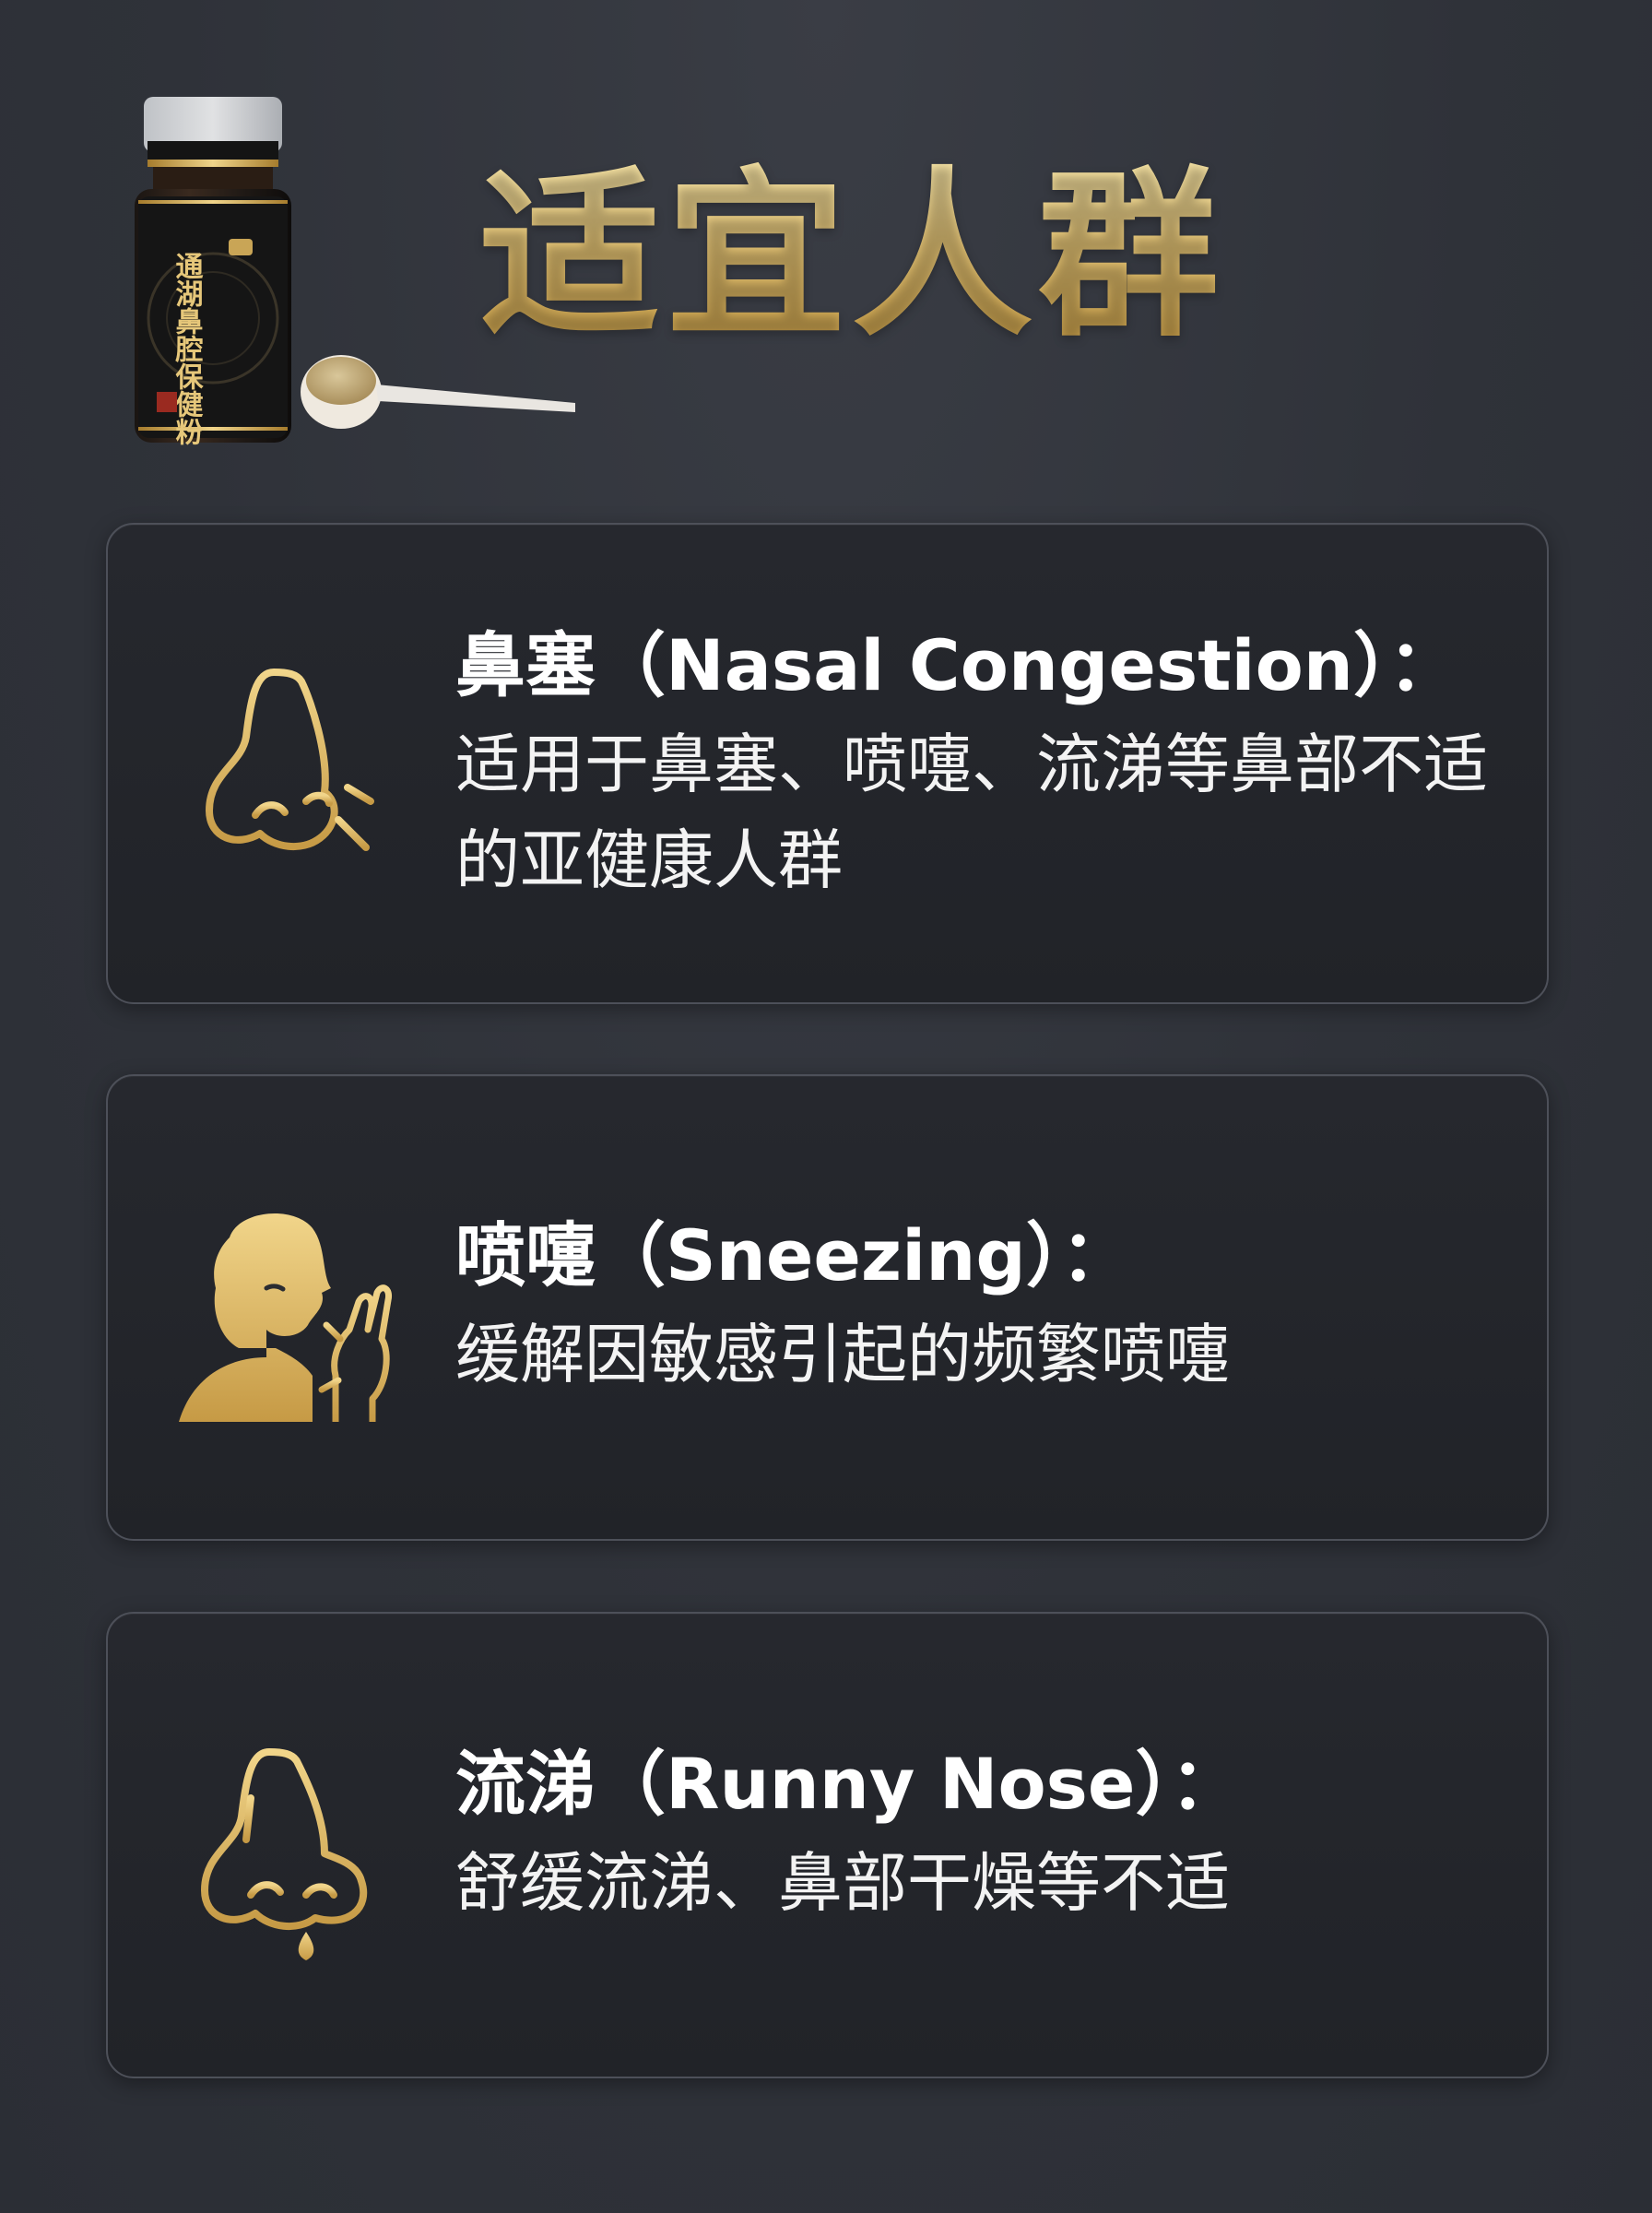  What do you see at coordinates (290, 760) in the screenshot?
I see `nose-congestion-icon` at bounding box center [290, 760].